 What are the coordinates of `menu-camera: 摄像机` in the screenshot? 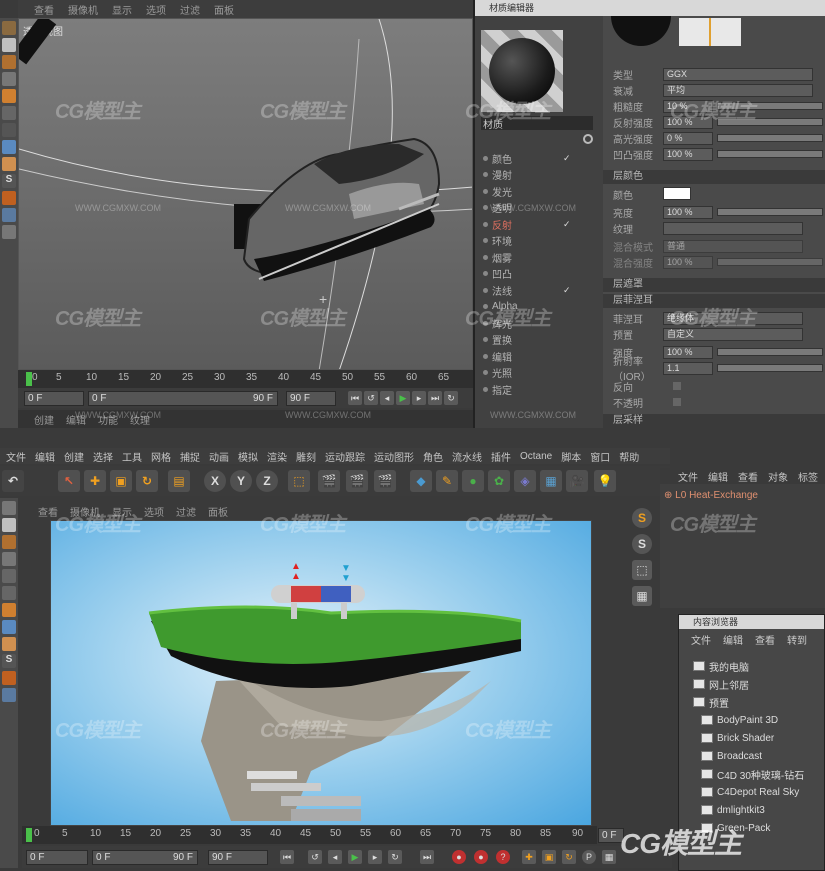 It's located at (83, 9).